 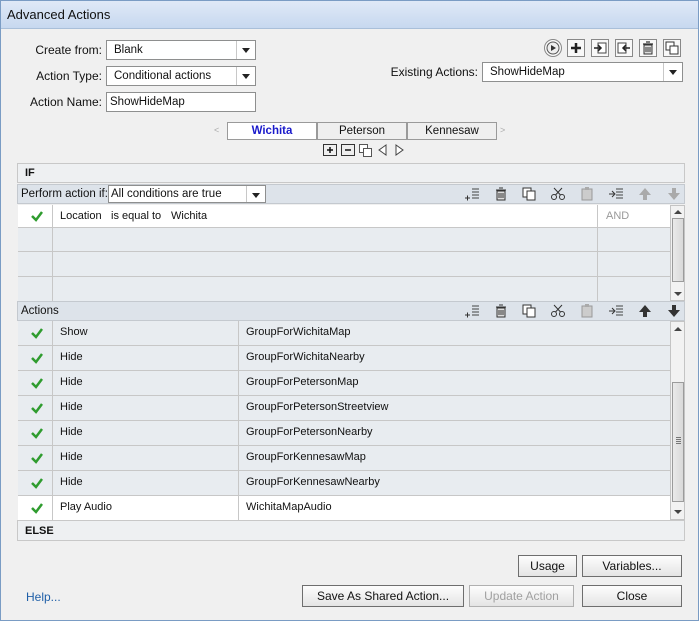 What do you see at coordinates (454, 358) in the screenshot?
I see `action-target-cell: GroupForWichitaNearby` at bounding box center [454, 358].